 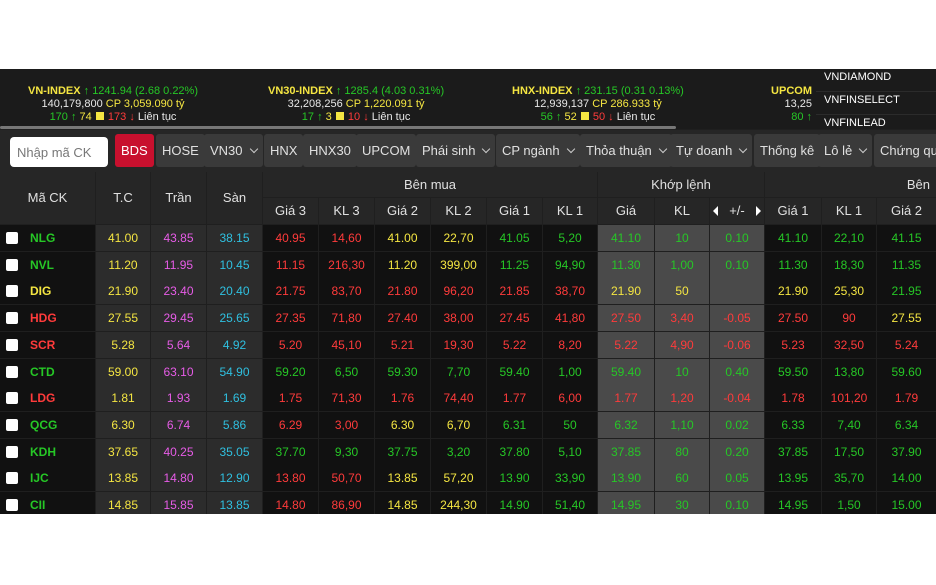 I want to click on tab-hnx: HNX, so click(x=284, y=150).